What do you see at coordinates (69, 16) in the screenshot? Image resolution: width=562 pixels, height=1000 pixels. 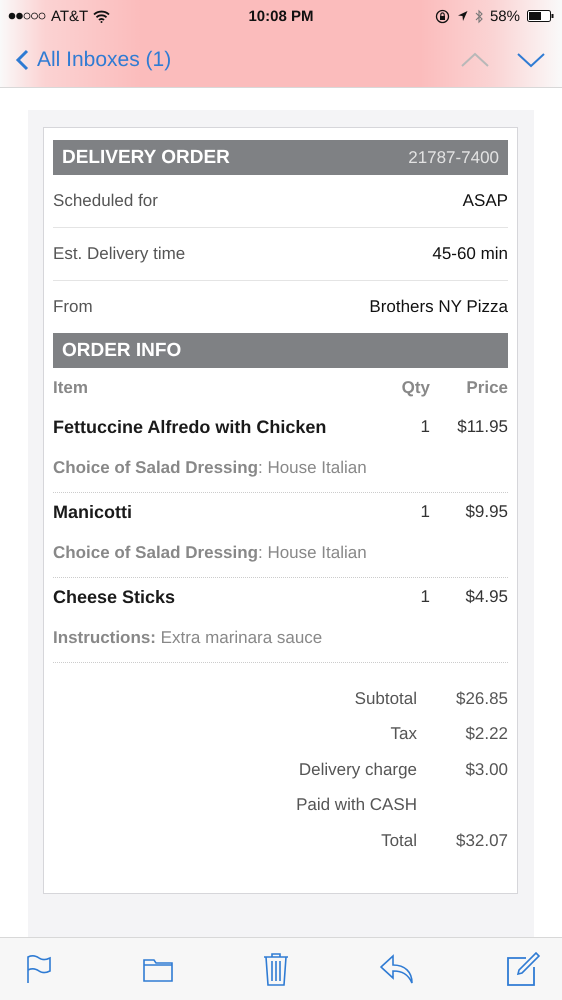 I see `carrier-name: AT&T` at bounding box center [69, 16].